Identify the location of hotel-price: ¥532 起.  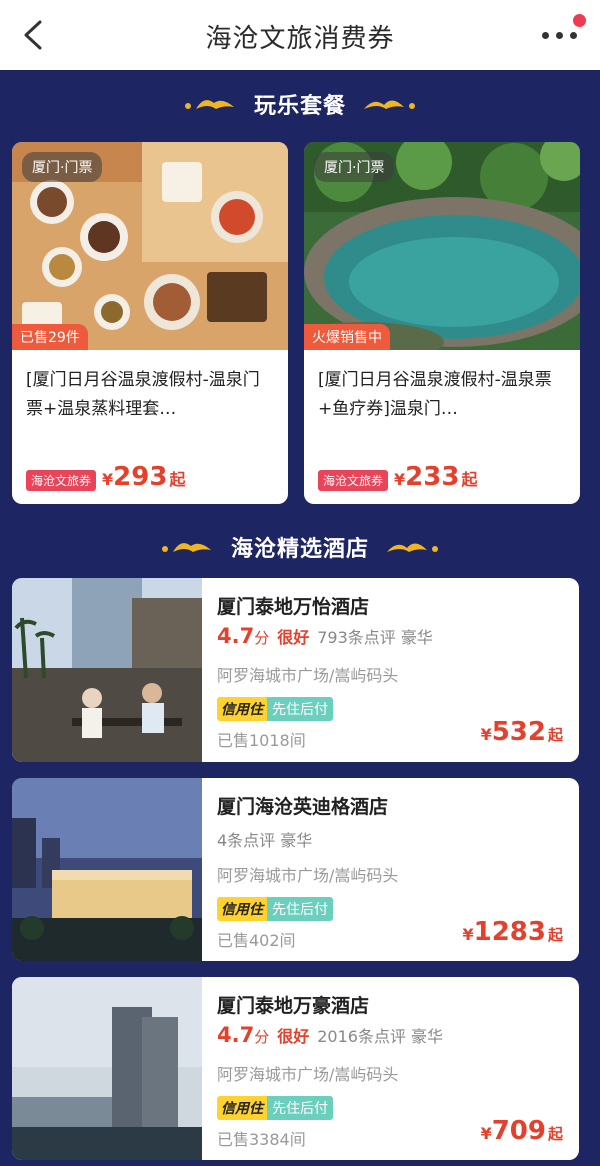
(521, 732).